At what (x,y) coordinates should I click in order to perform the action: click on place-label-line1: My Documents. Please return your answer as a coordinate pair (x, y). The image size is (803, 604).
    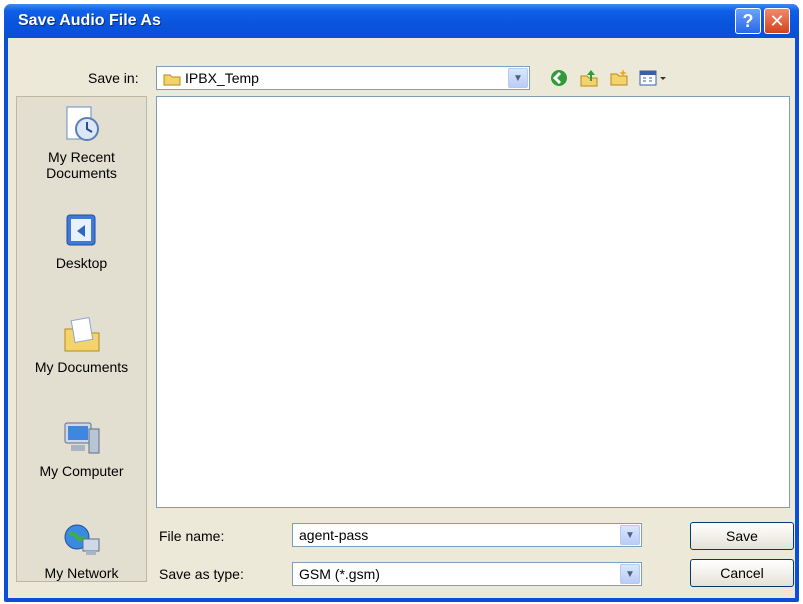
    Looking at the image, I should click on (81, 367).